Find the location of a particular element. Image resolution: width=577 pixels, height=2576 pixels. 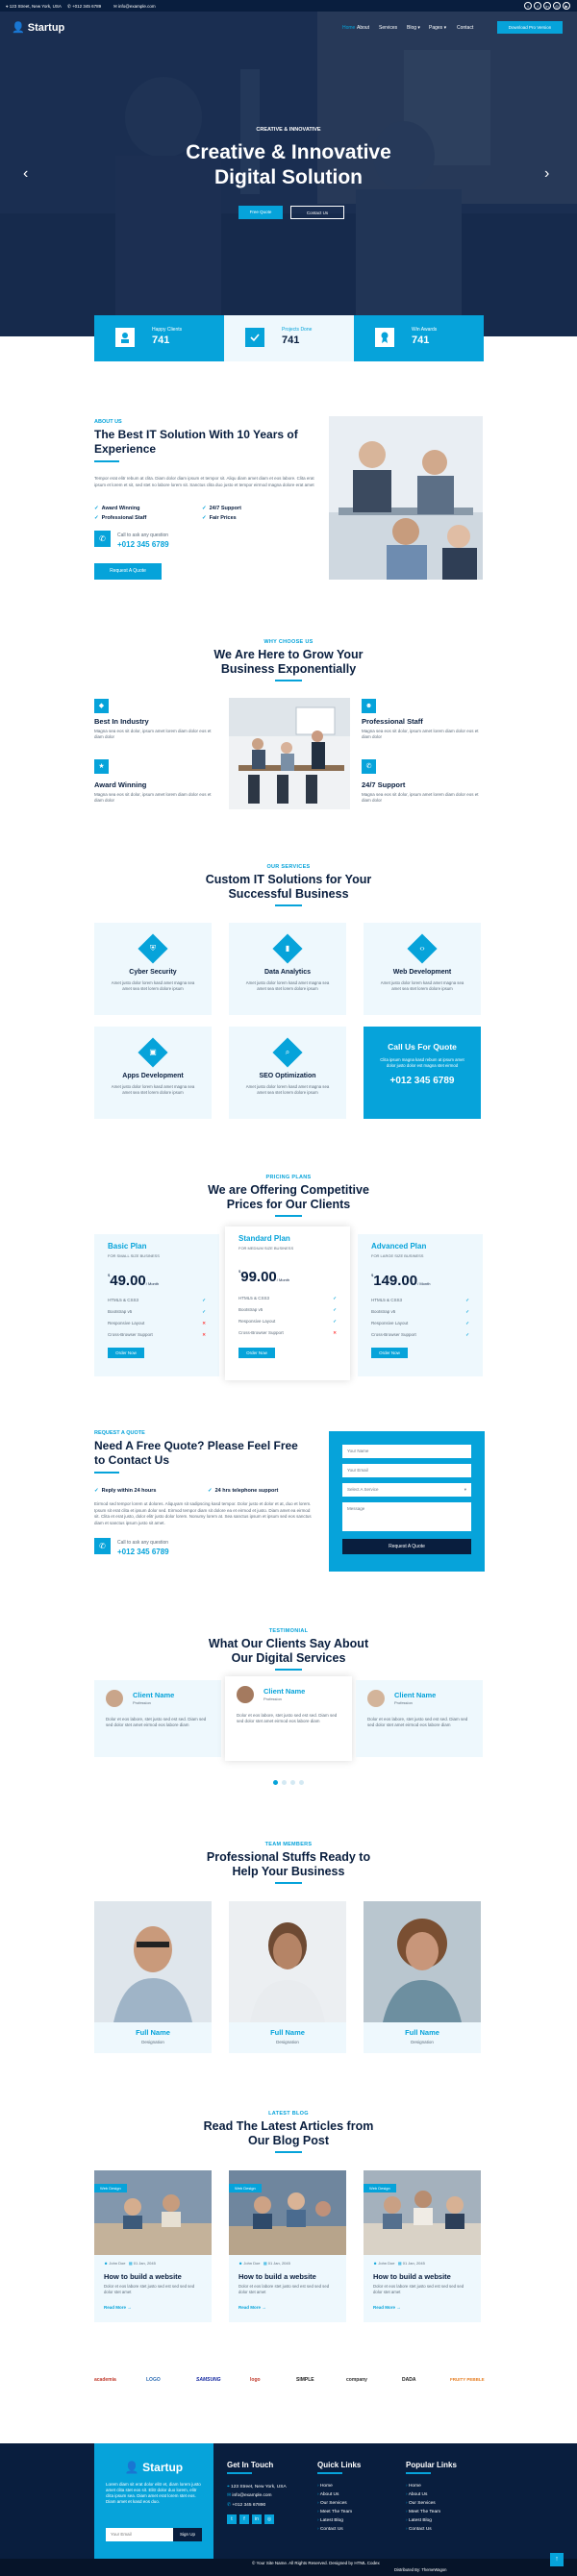

nav-blog: Blog ▾ is located at coordinates (414, 28).